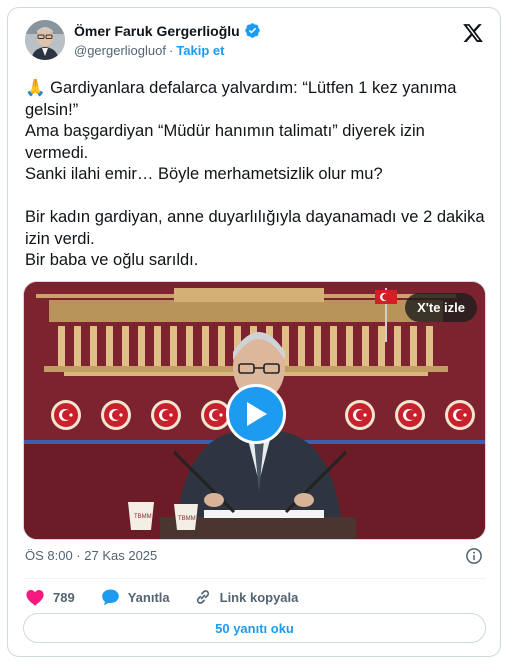  Describe the element at coordinates (441, 307) in the screenshot. I see `watch-on-x-button: X'te izle` at that location.